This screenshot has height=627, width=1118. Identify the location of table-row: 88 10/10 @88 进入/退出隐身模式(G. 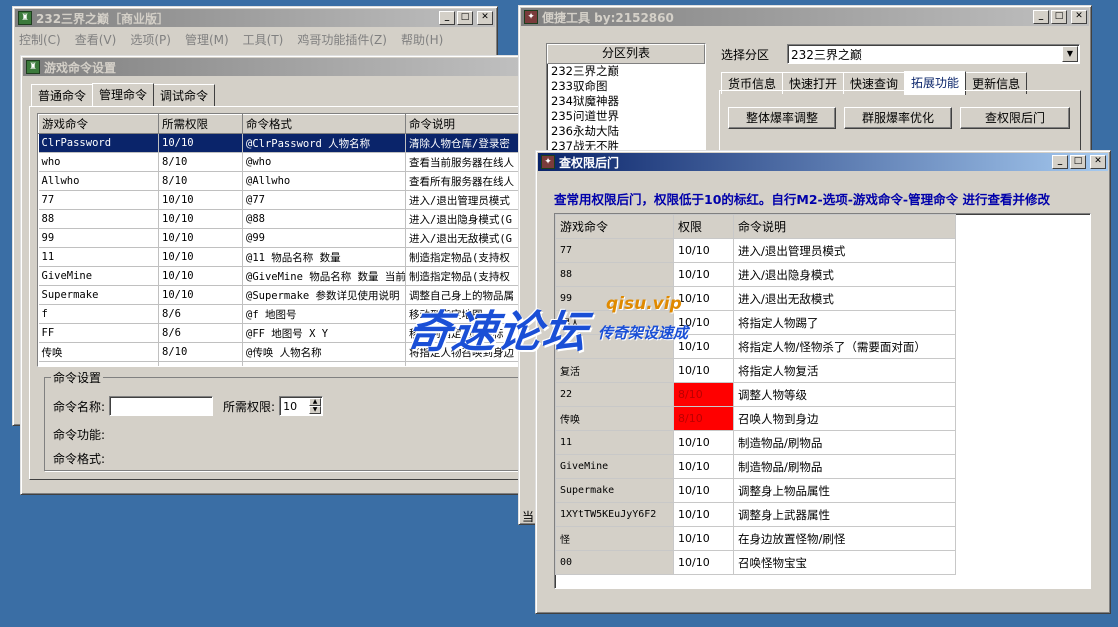
(283, 219).